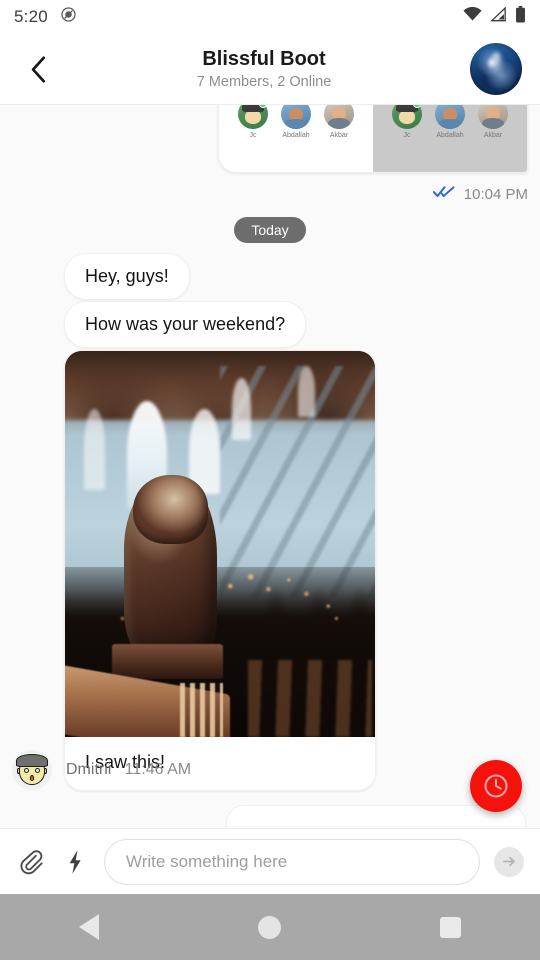  Describe the element at coordinates (26, 771) in the screenshot. I see `avatar-eye` at that location.